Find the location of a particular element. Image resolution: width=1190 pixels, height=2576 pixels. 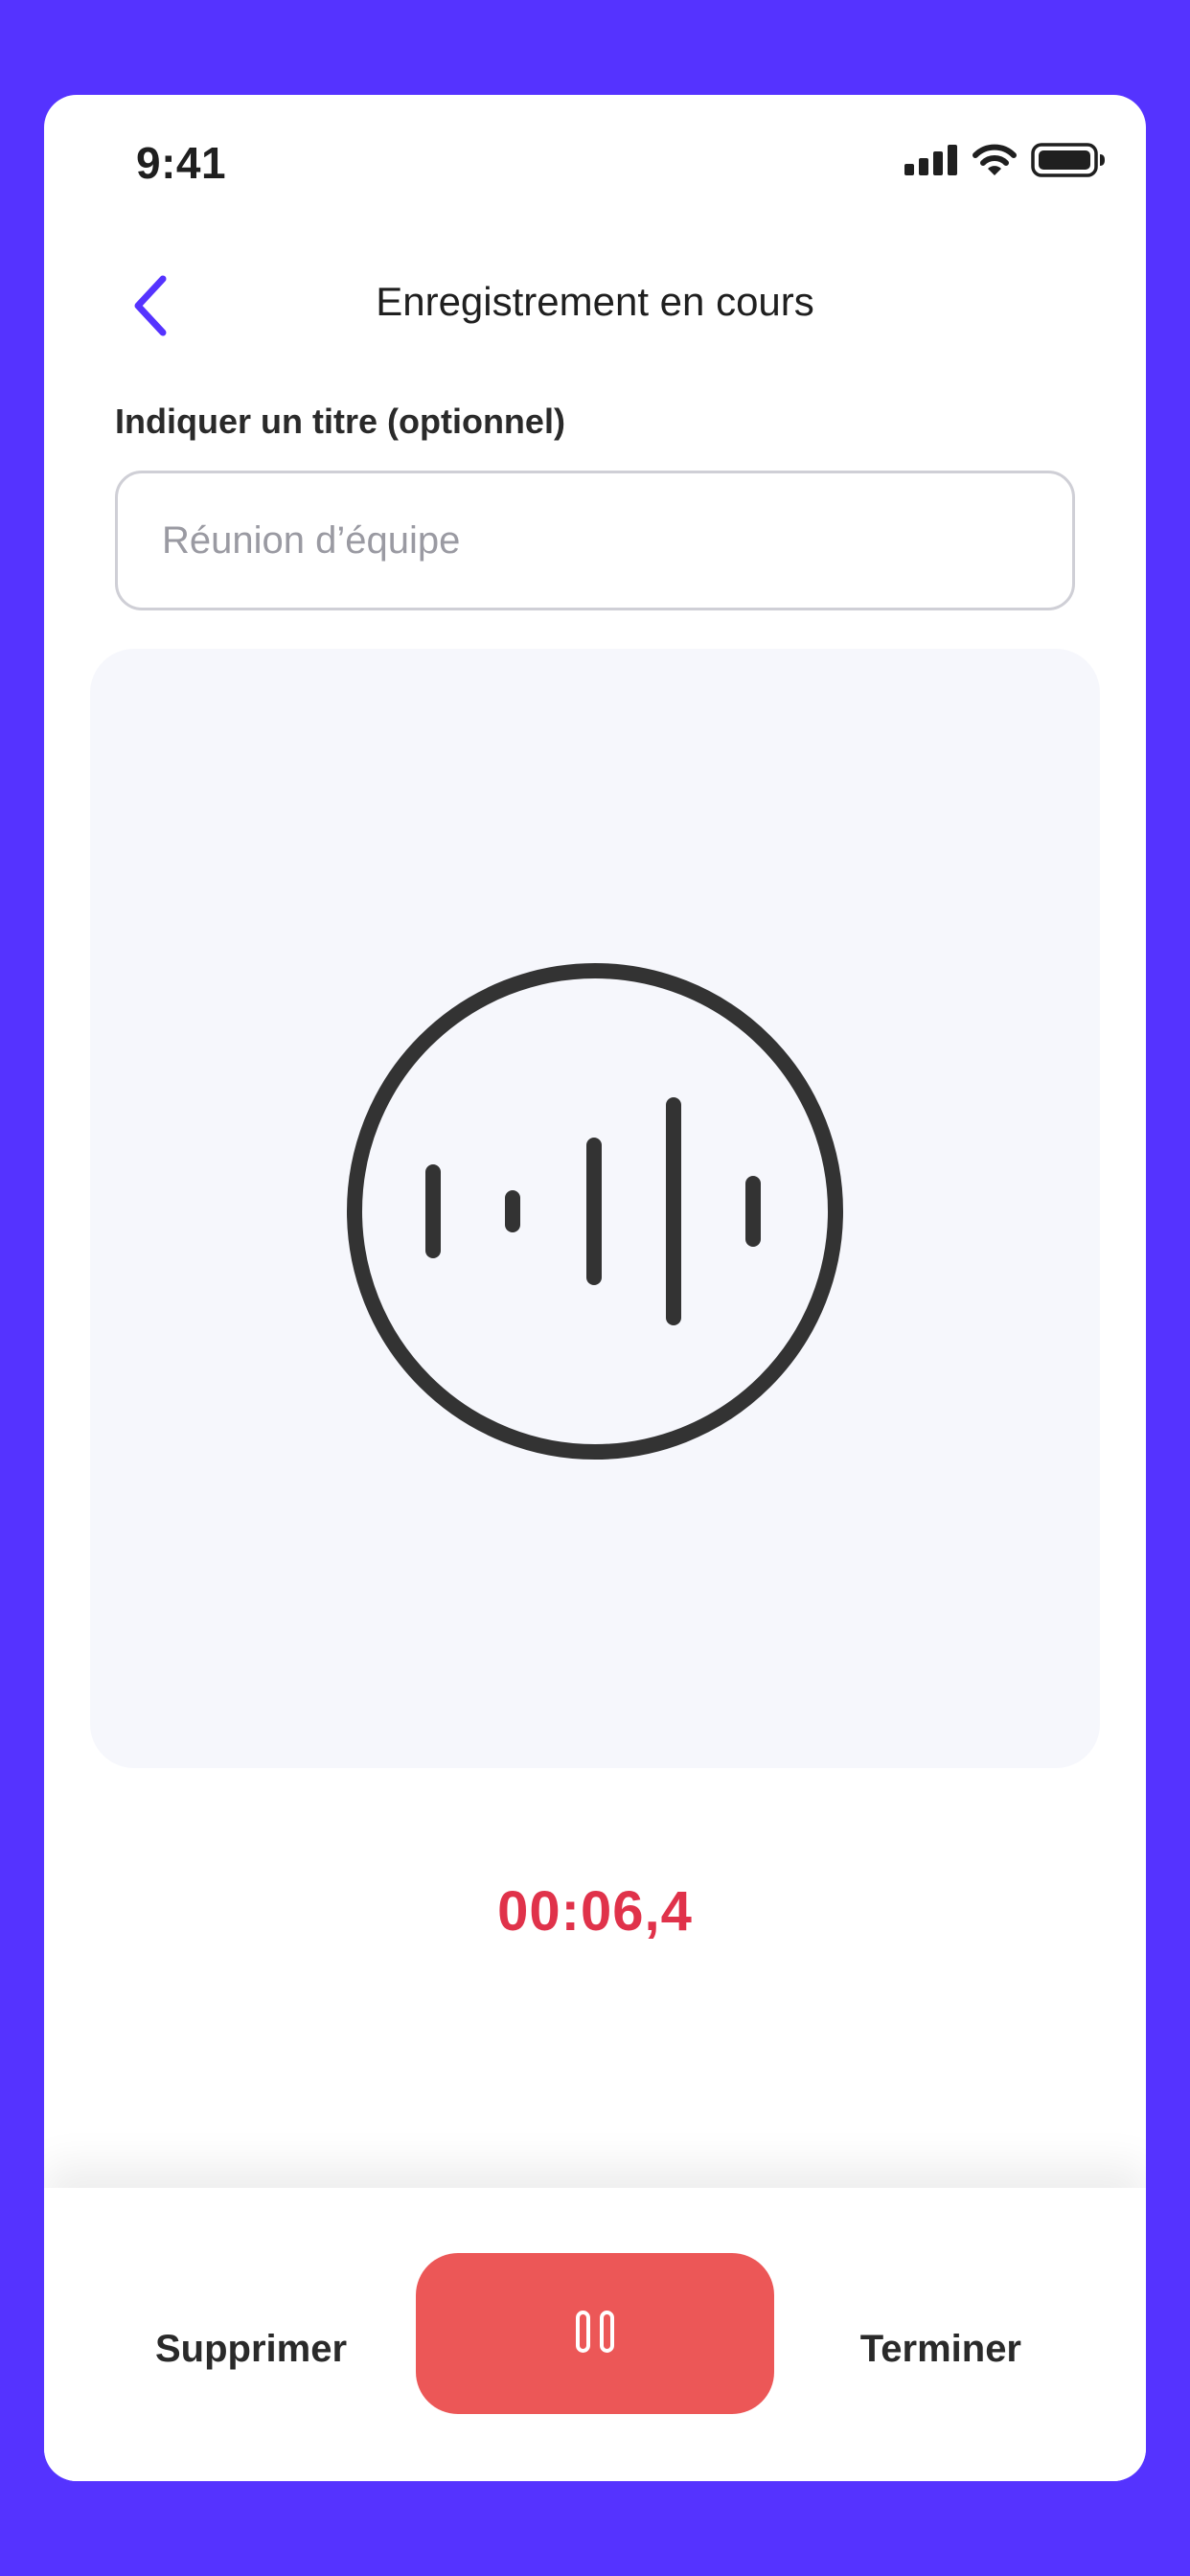

title-field-label: Indiquer un titre (optionnel) is located at coordinates (340, 421).